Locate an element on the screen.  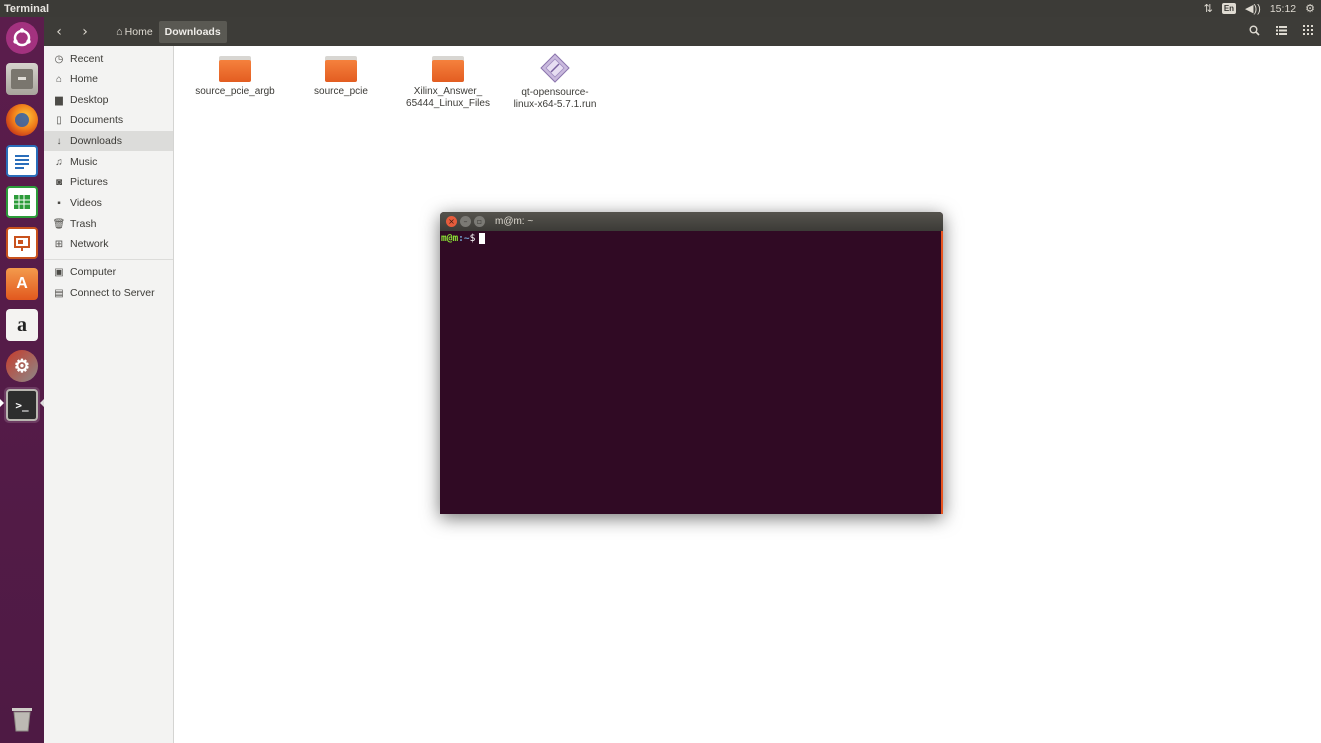
amazon-icon: a is located at coordinates (22, 325).